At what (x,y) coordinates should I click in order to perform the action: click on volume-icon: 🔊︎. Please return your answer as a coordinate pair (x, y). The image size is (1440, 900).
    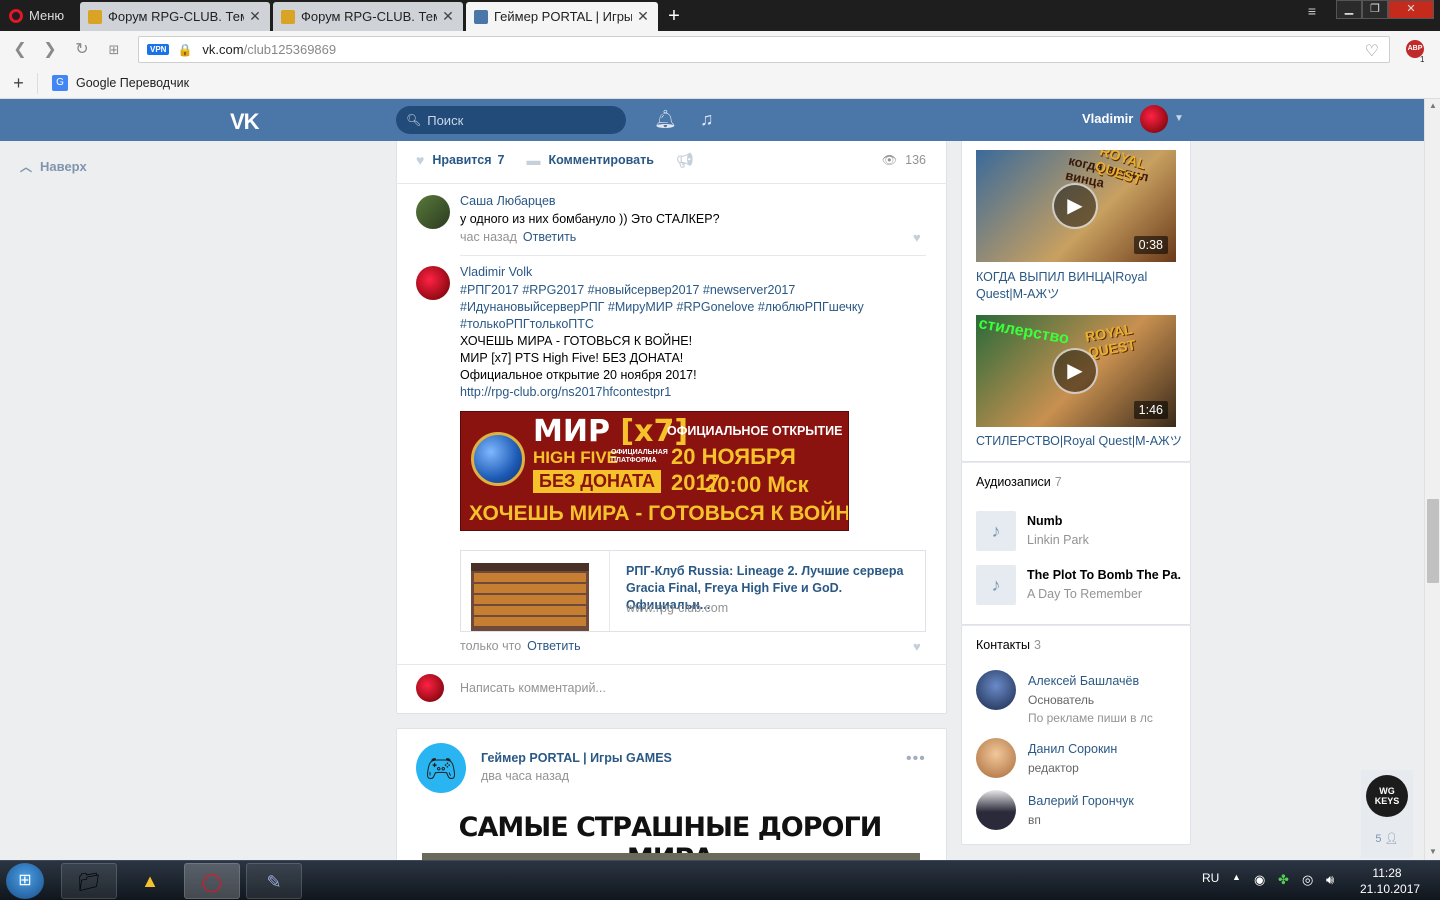
    Looking at the image, I should click on (1330, 880).